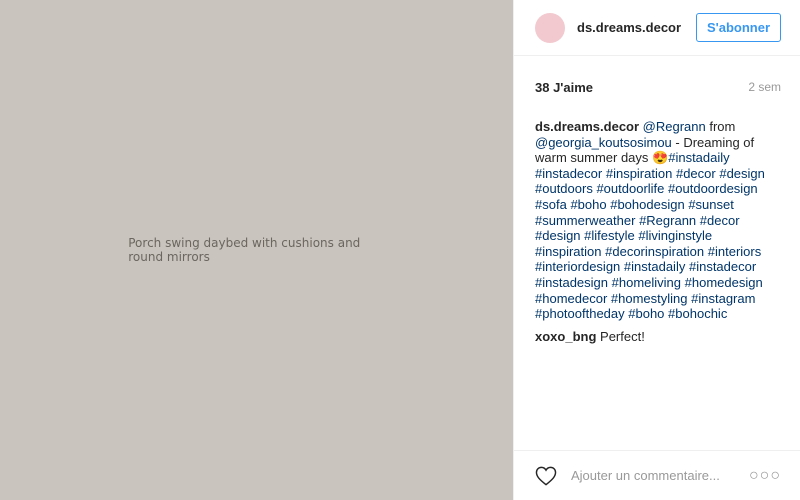  I want to click on more-options-icon: ○○○, so click(765, 476).